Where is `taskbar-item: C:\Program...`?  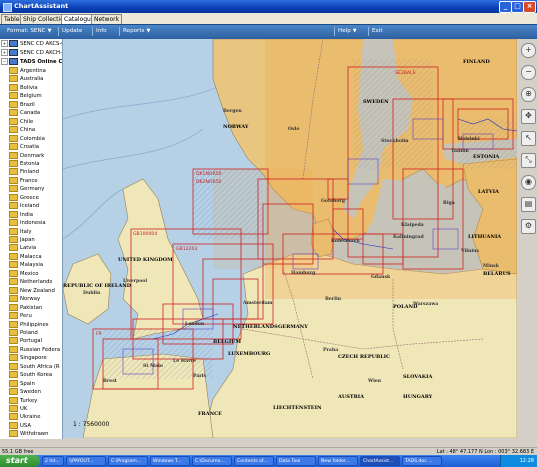 taskbar-item: C:\Program... is located at coordinates (128, 461).